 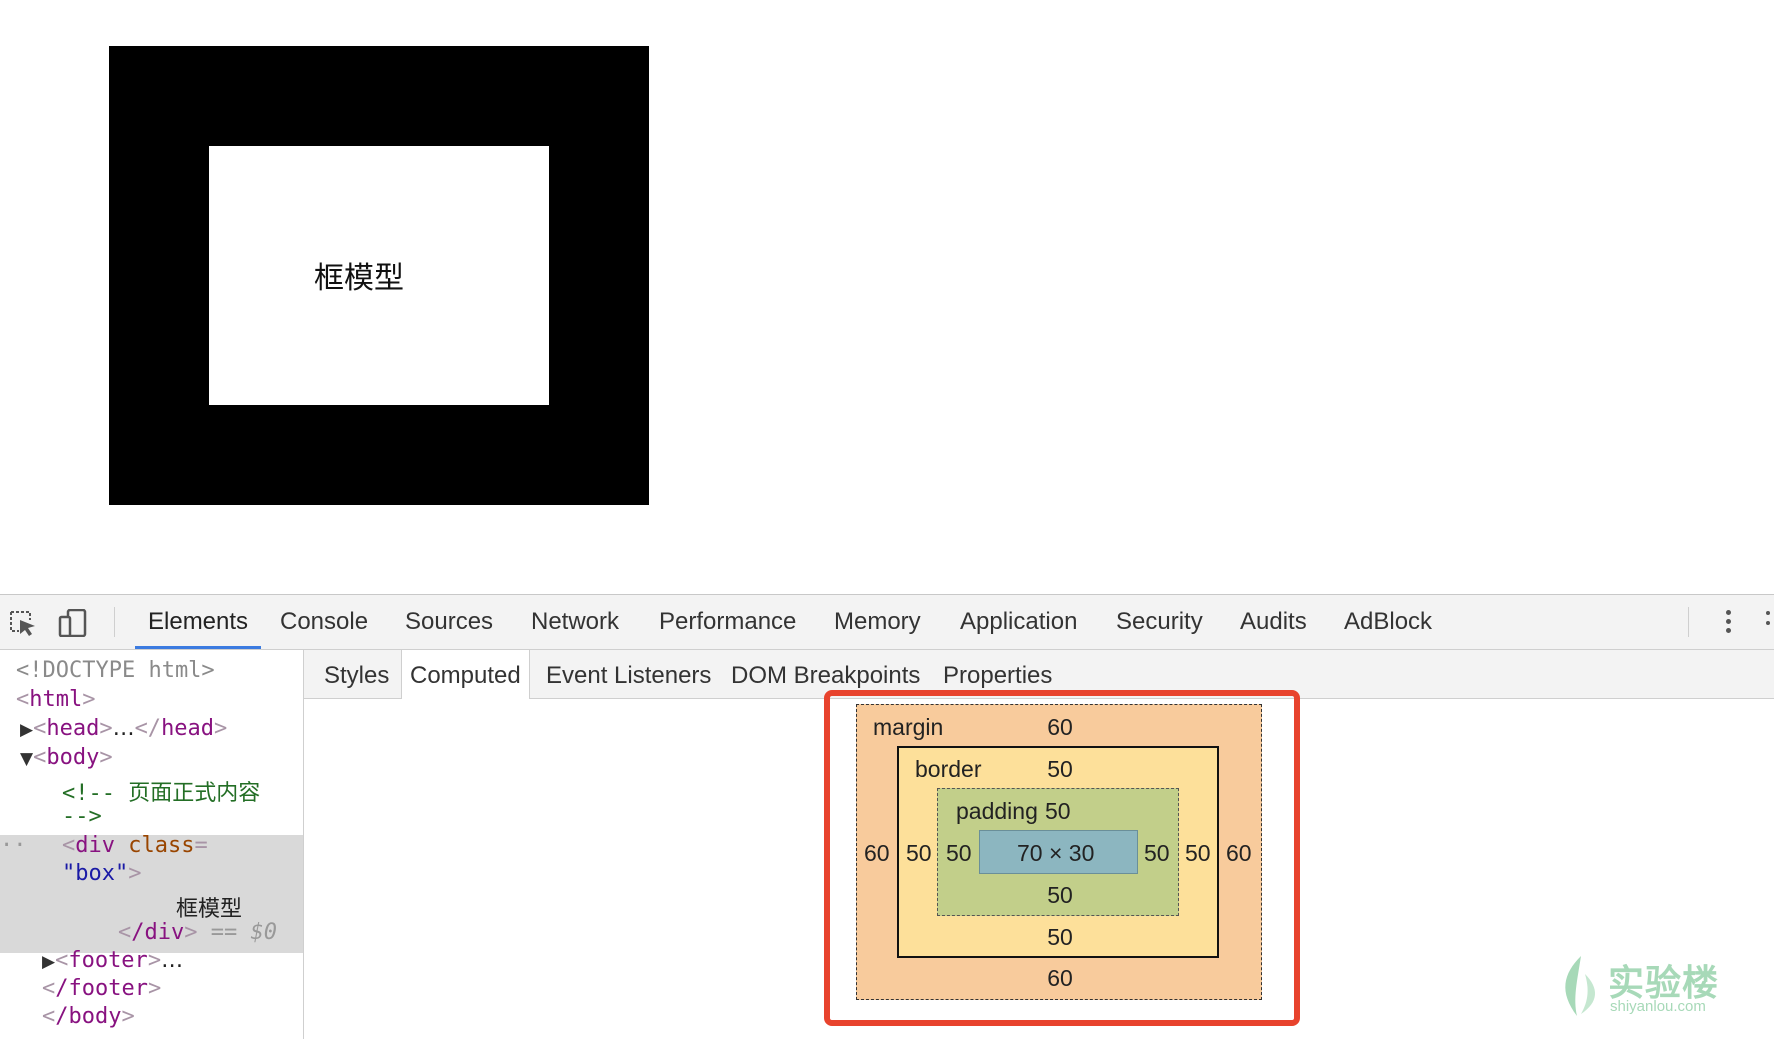 I want to click on margin-bottom-value: 60, so click(x=1060, y=978).